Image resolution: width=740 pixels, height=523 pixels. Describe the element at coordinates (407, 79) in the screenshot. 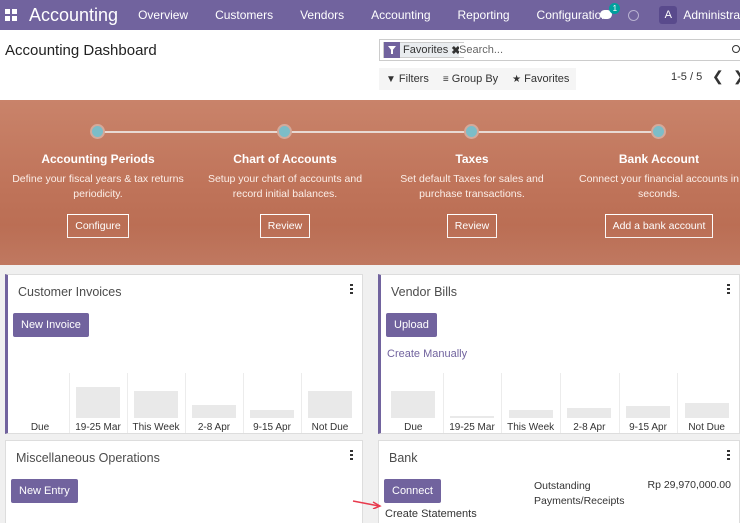

I see `filters-button: ▼ Filters` at that location.